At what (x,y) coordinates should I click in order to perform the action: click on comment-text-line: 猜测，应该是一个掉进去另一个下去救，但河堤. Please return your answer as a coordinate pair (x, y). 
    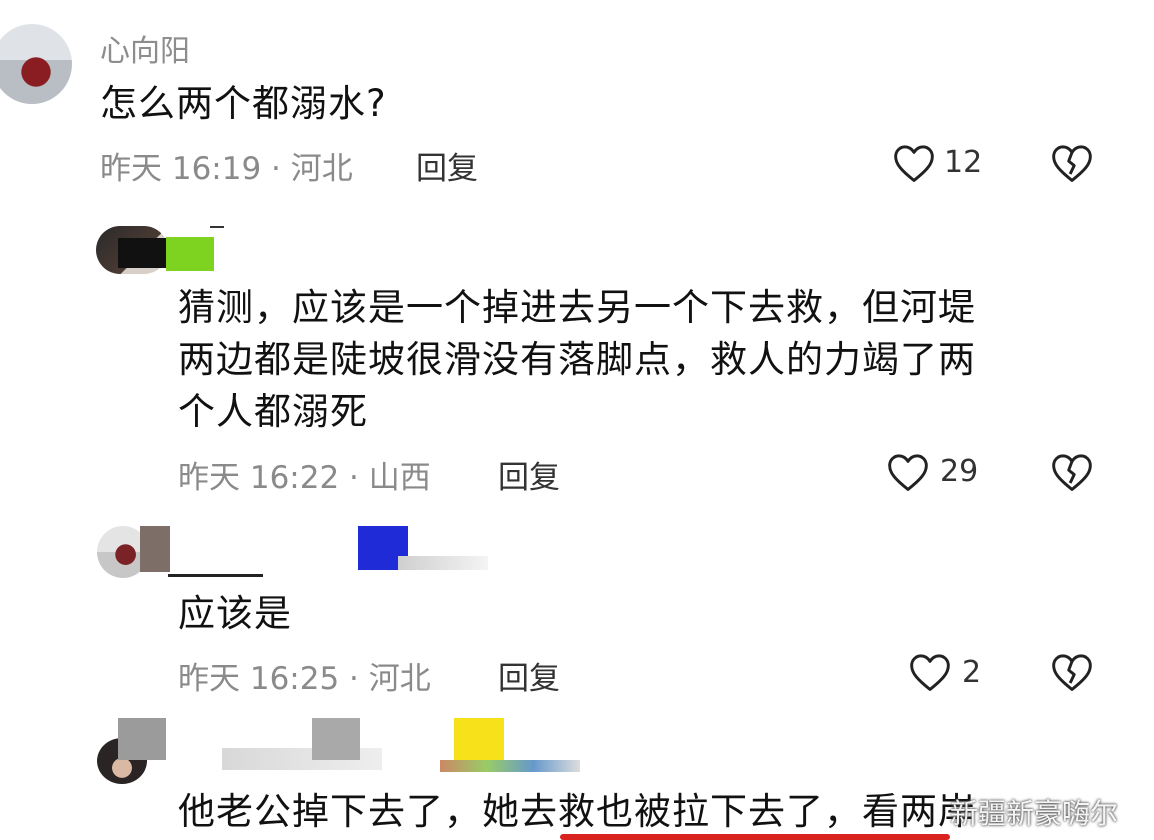
    Looking at the image, I should click on (577, 307).